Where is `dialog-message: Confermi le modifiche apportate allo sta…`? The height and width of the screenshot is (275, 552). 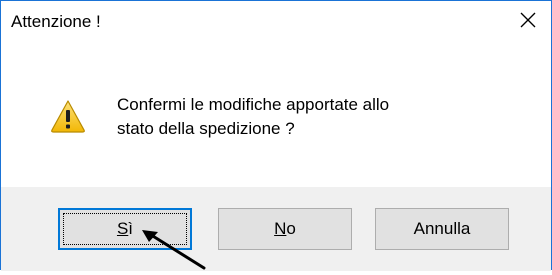
dialog-message: Confermi le modifiche apportate allo sta… is located at coordinates (307, 117).